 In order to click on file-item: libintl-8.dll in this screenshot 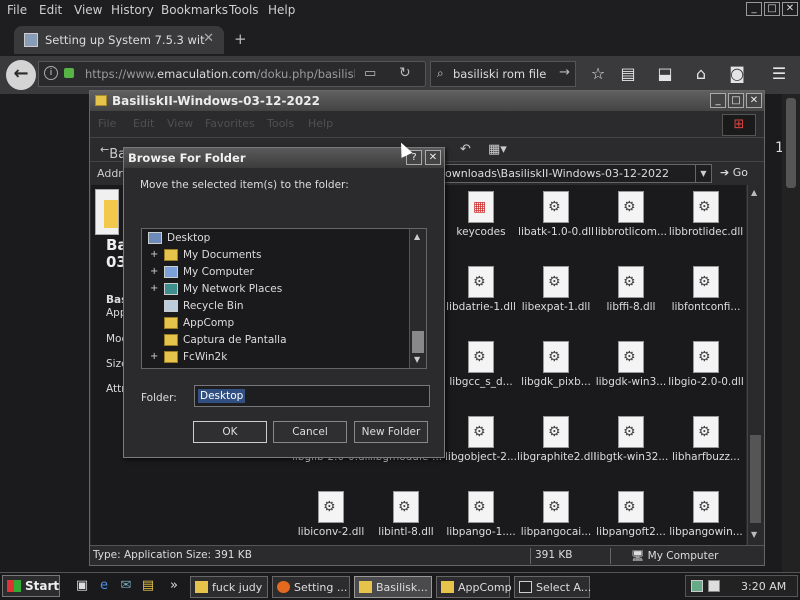, I will do `click(406, 514)`.